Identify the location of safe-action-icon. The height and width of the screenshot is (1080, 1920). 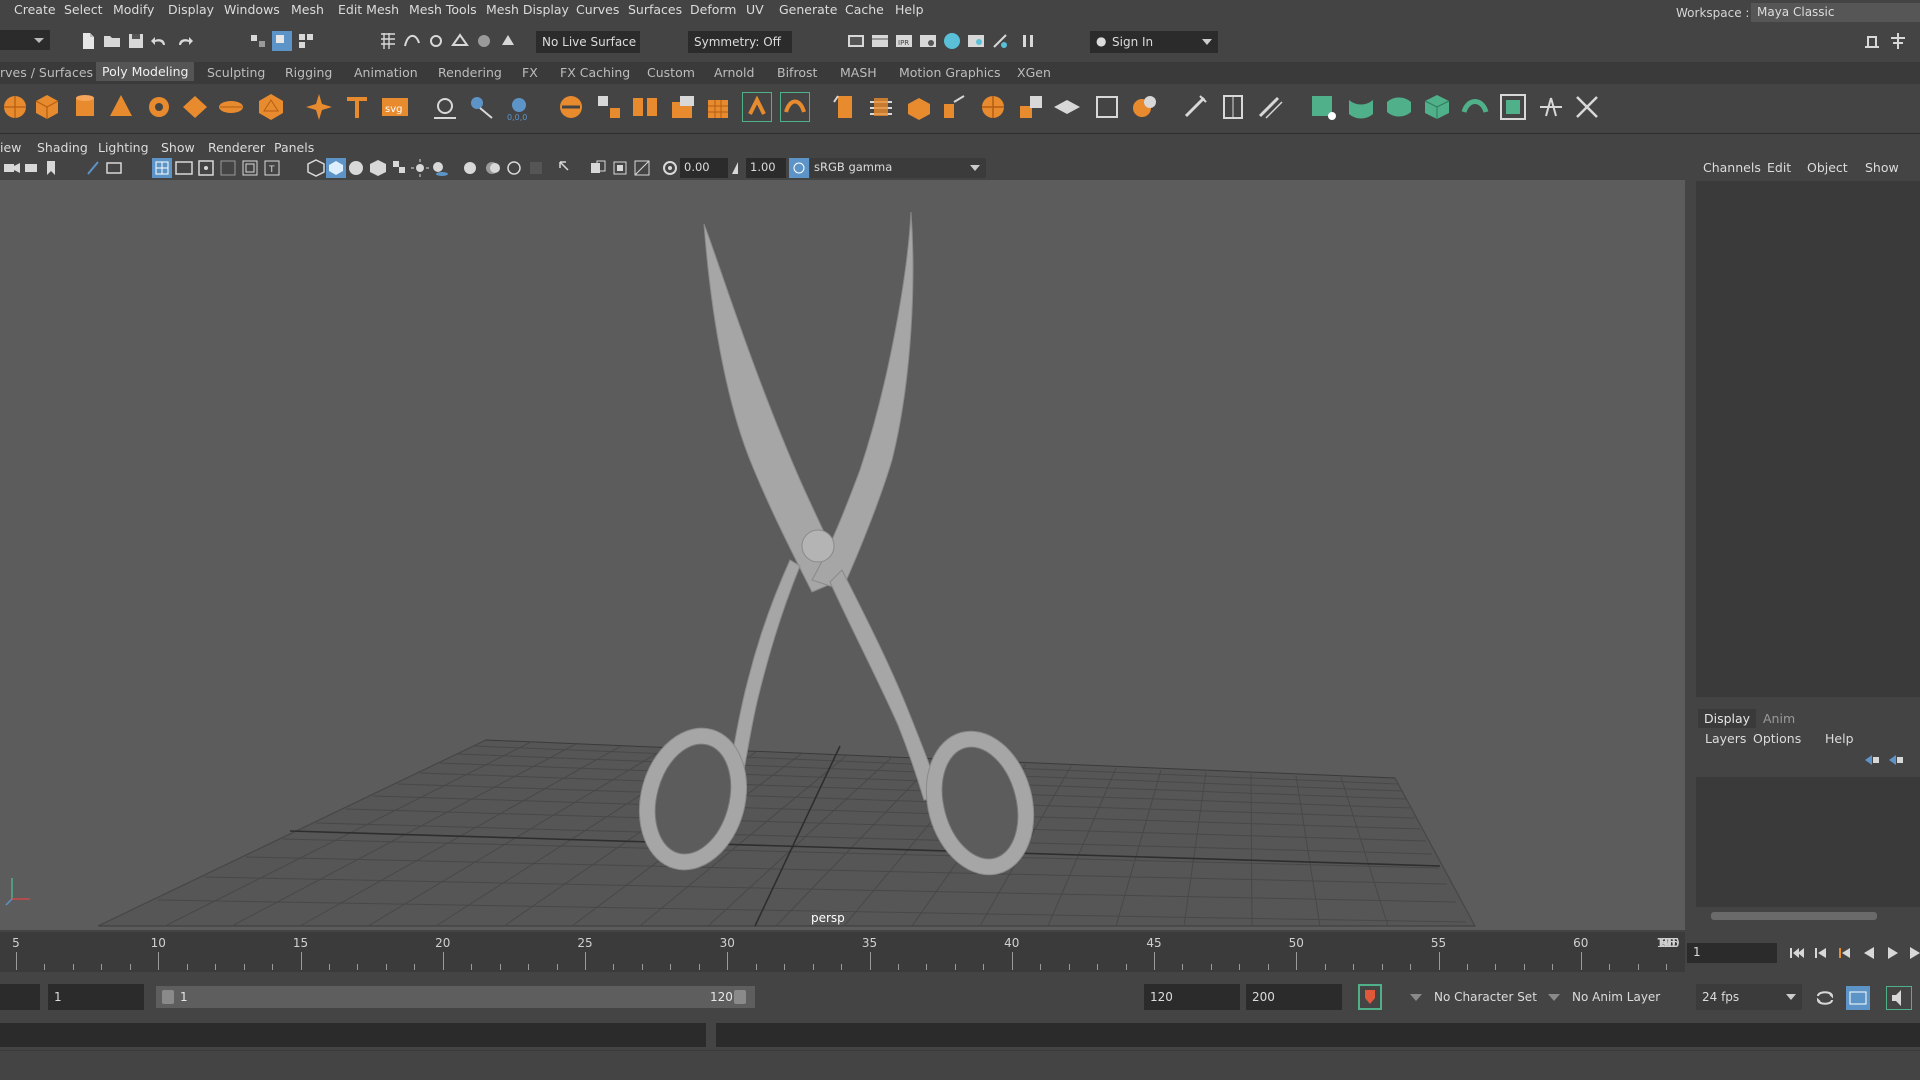
(250, 168).